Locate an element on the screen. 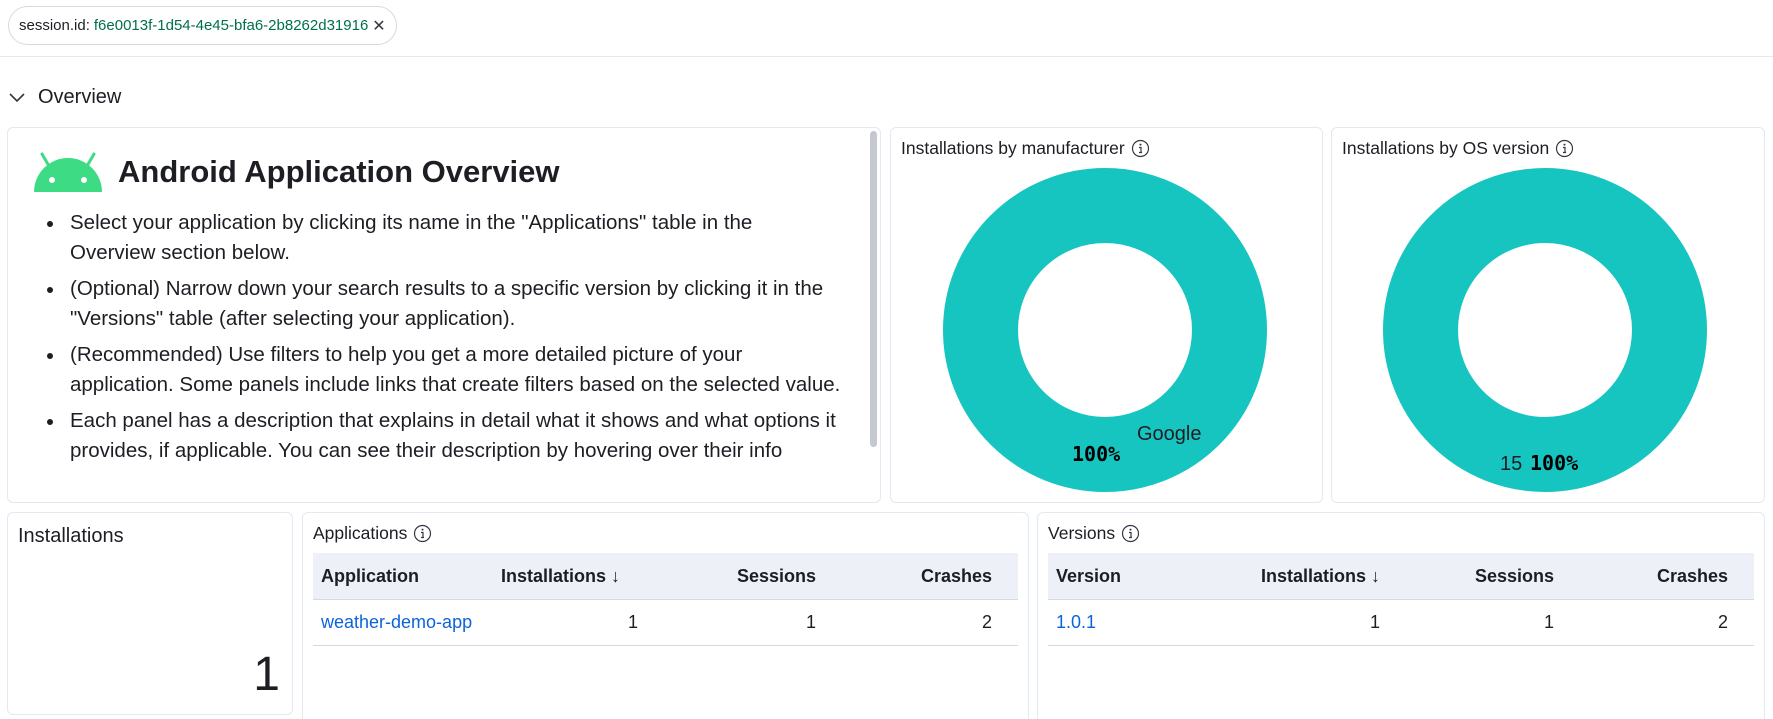 The width and height of the screenshot is (1773, 719). table-row: weather-demo-app 1 1 2 is located at coordinates (665, 623).